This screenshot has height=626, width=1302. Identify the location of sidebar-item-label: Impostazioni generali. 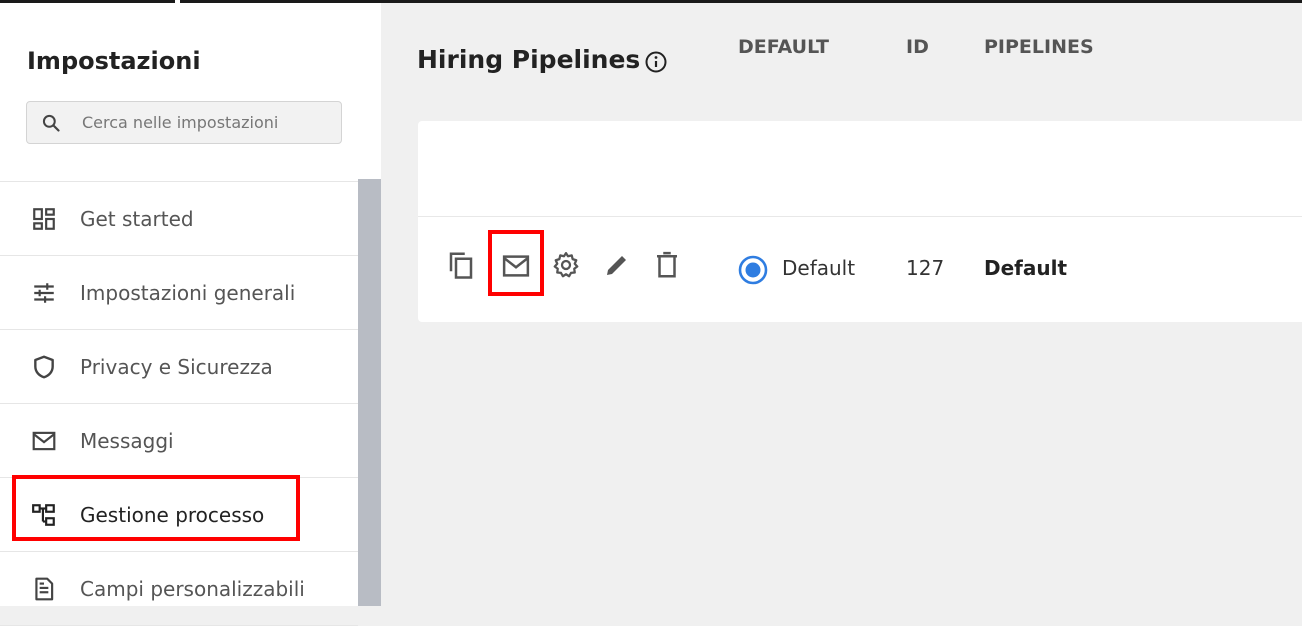
(188, 292).